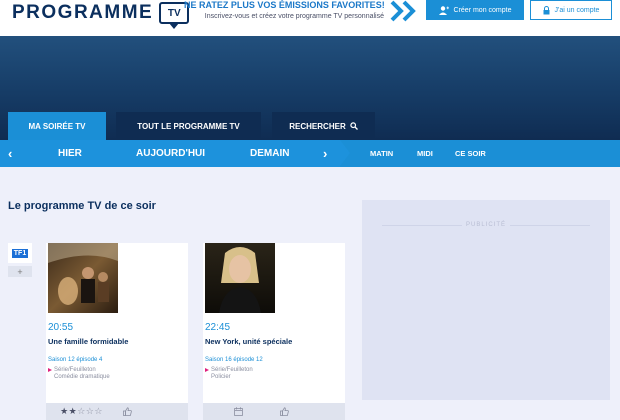  I want to click on lock-icon, so click(546, 9).